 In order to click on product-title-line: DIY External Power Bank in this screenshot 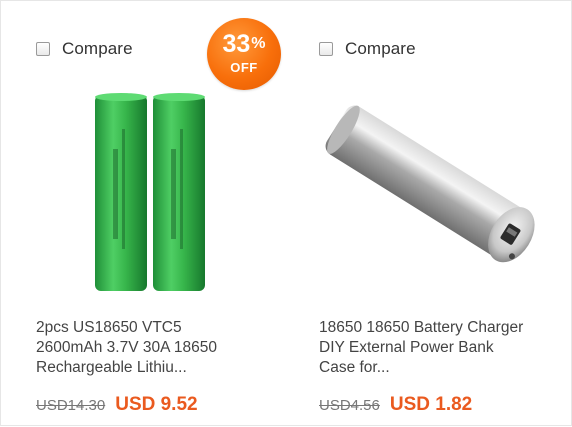, I will do `click(406, 347)`.